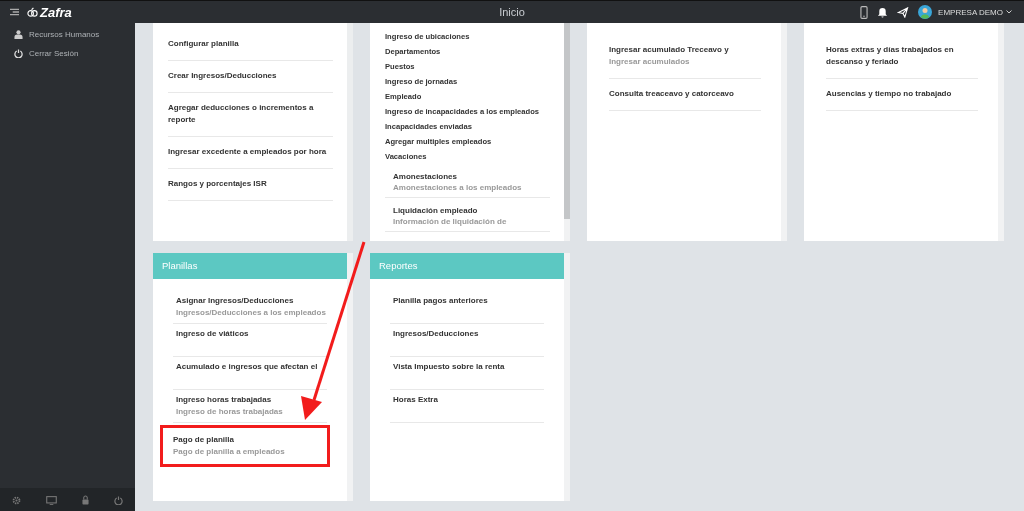  What do you see at coordinates (56, 12) in the screenshot?
I see `app-name: Zafra` at bounding box center [56, 12].